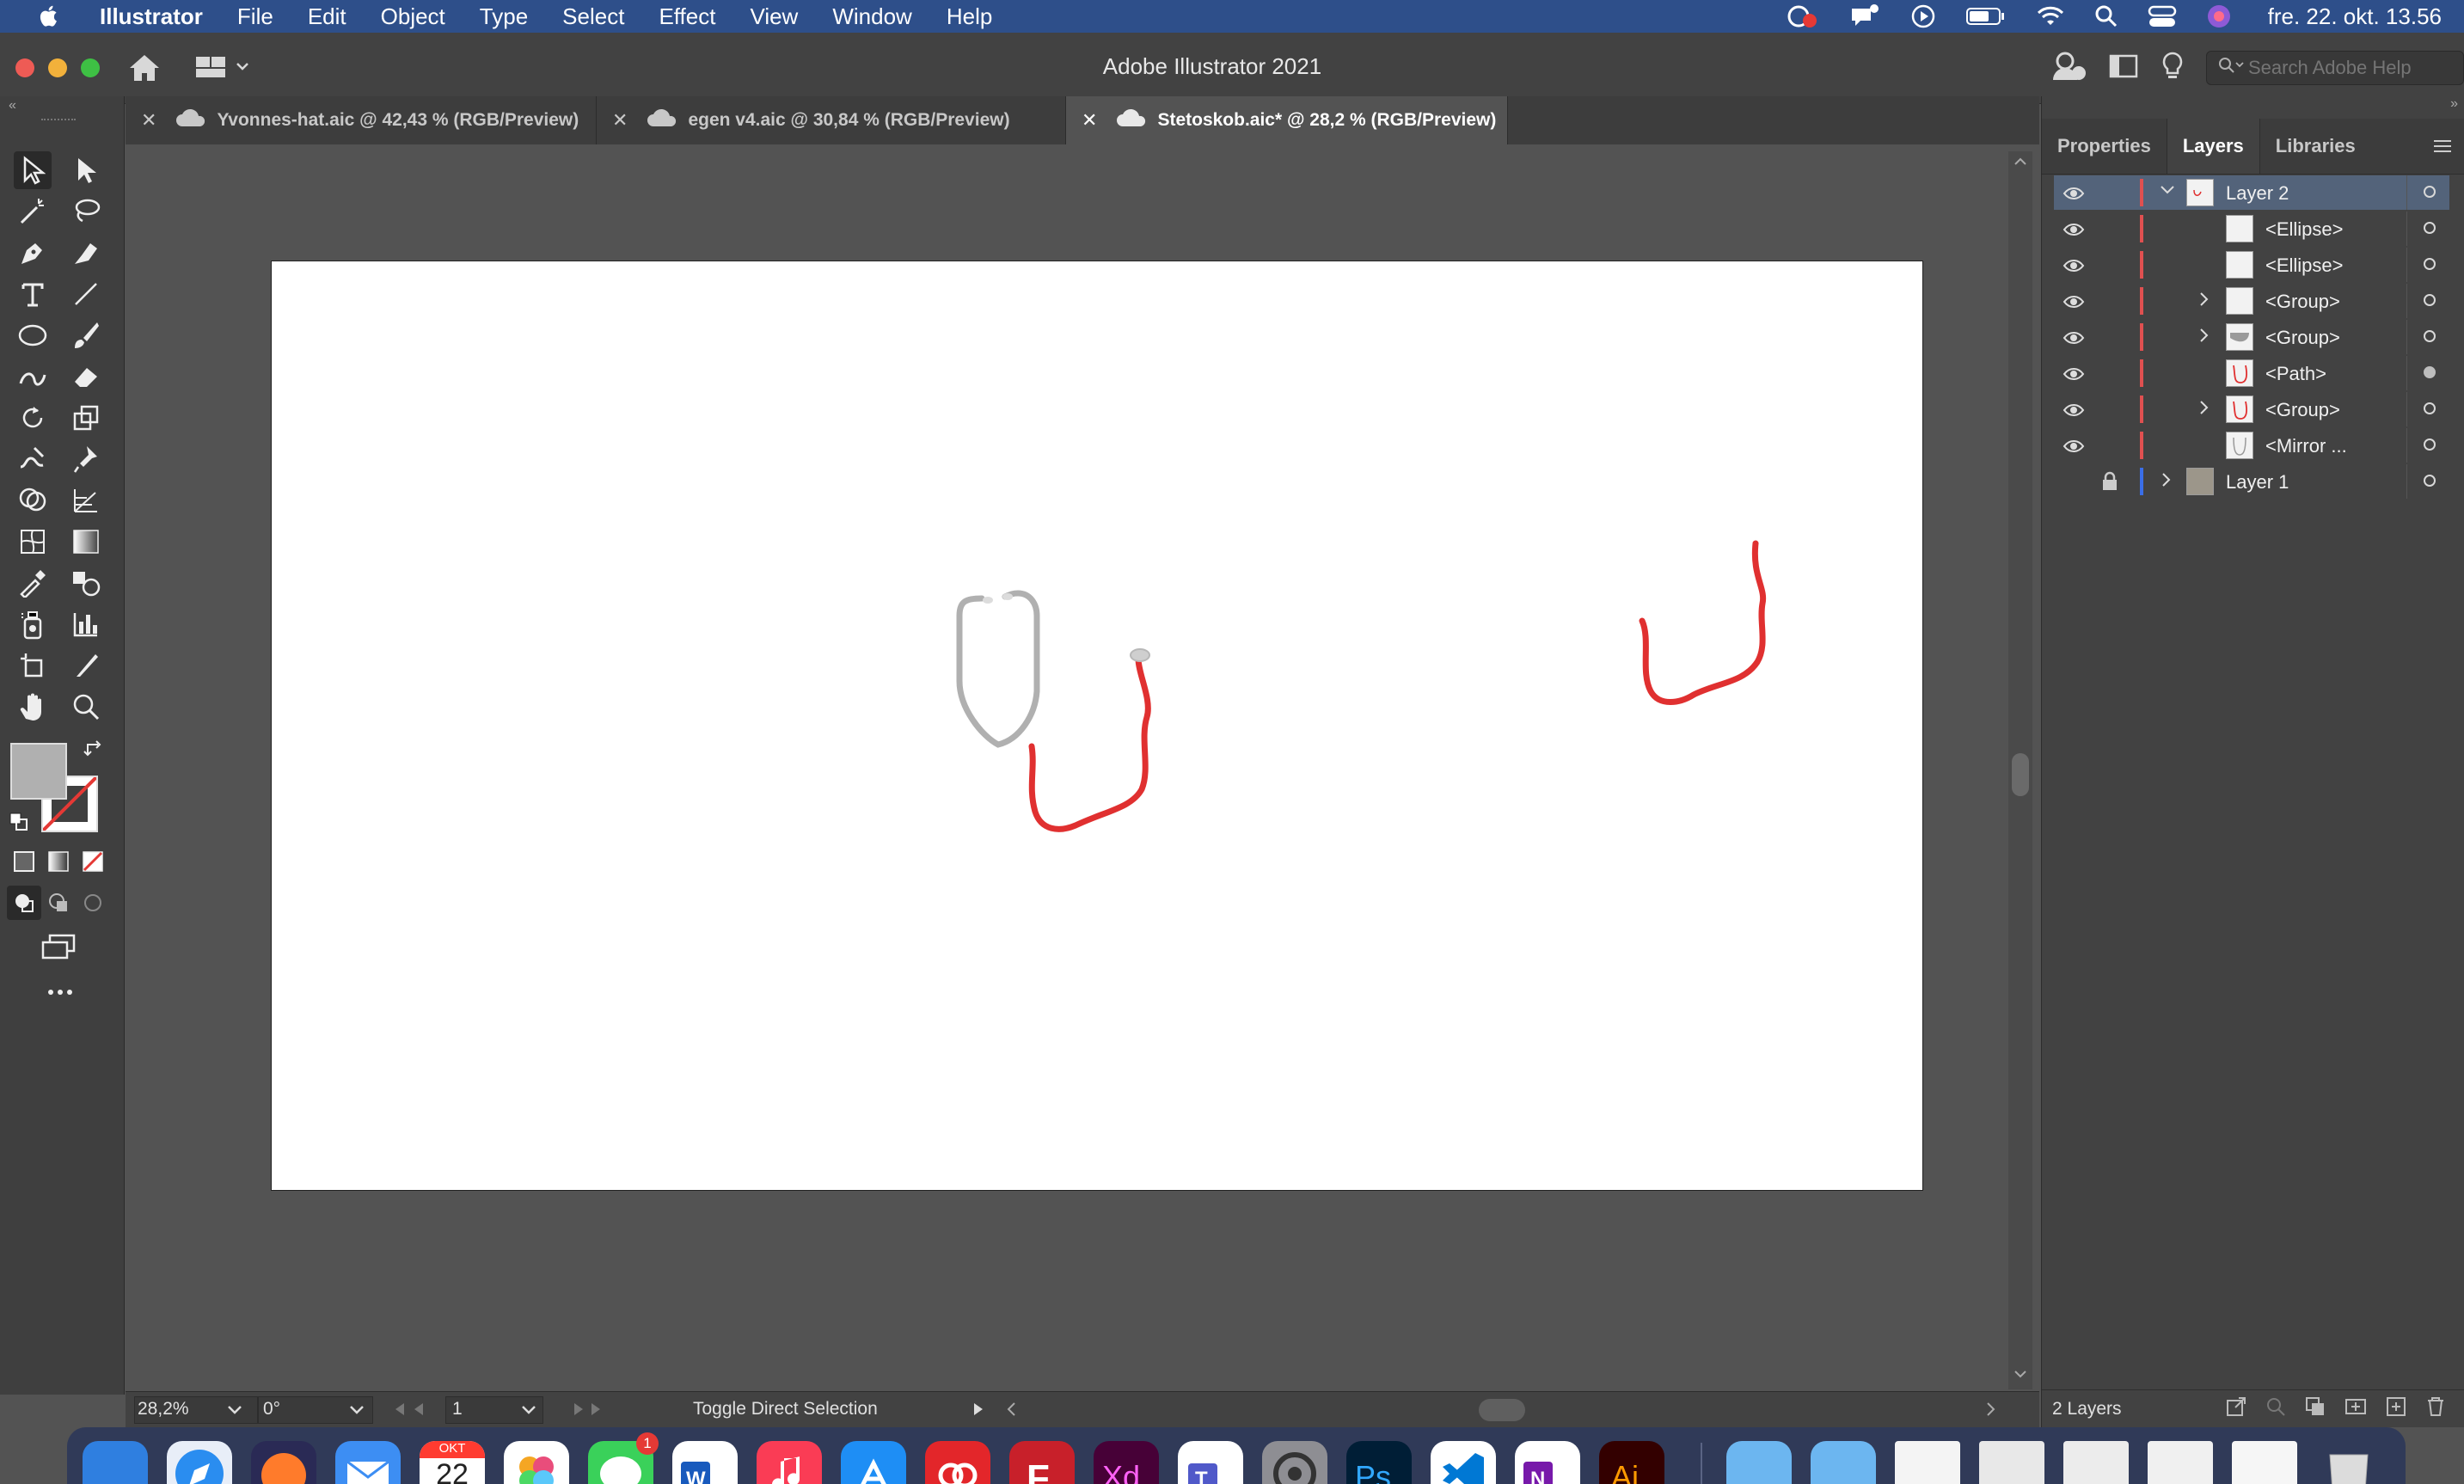 Image resolution: width=2464 pixels, height=1484 pixels. Describe the element at coordinates (2106, 16) in the screenshot. I see `spotlight-search-icon` at that location.